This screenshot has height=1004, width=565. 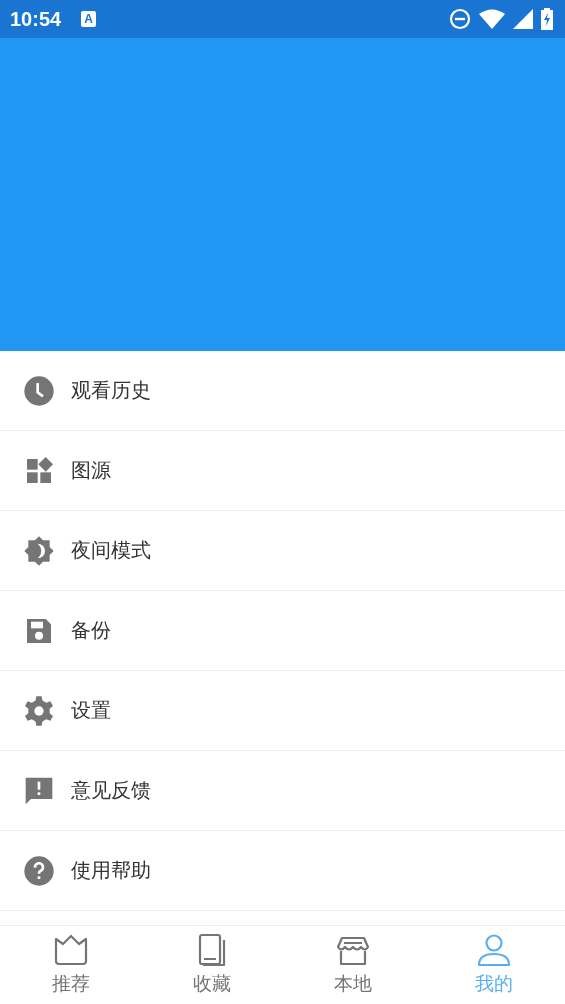 What do you see at coordinates (282, 391) in the screenshot?
I see `menu-item: 观看历史` at bounding box center [282, 391].